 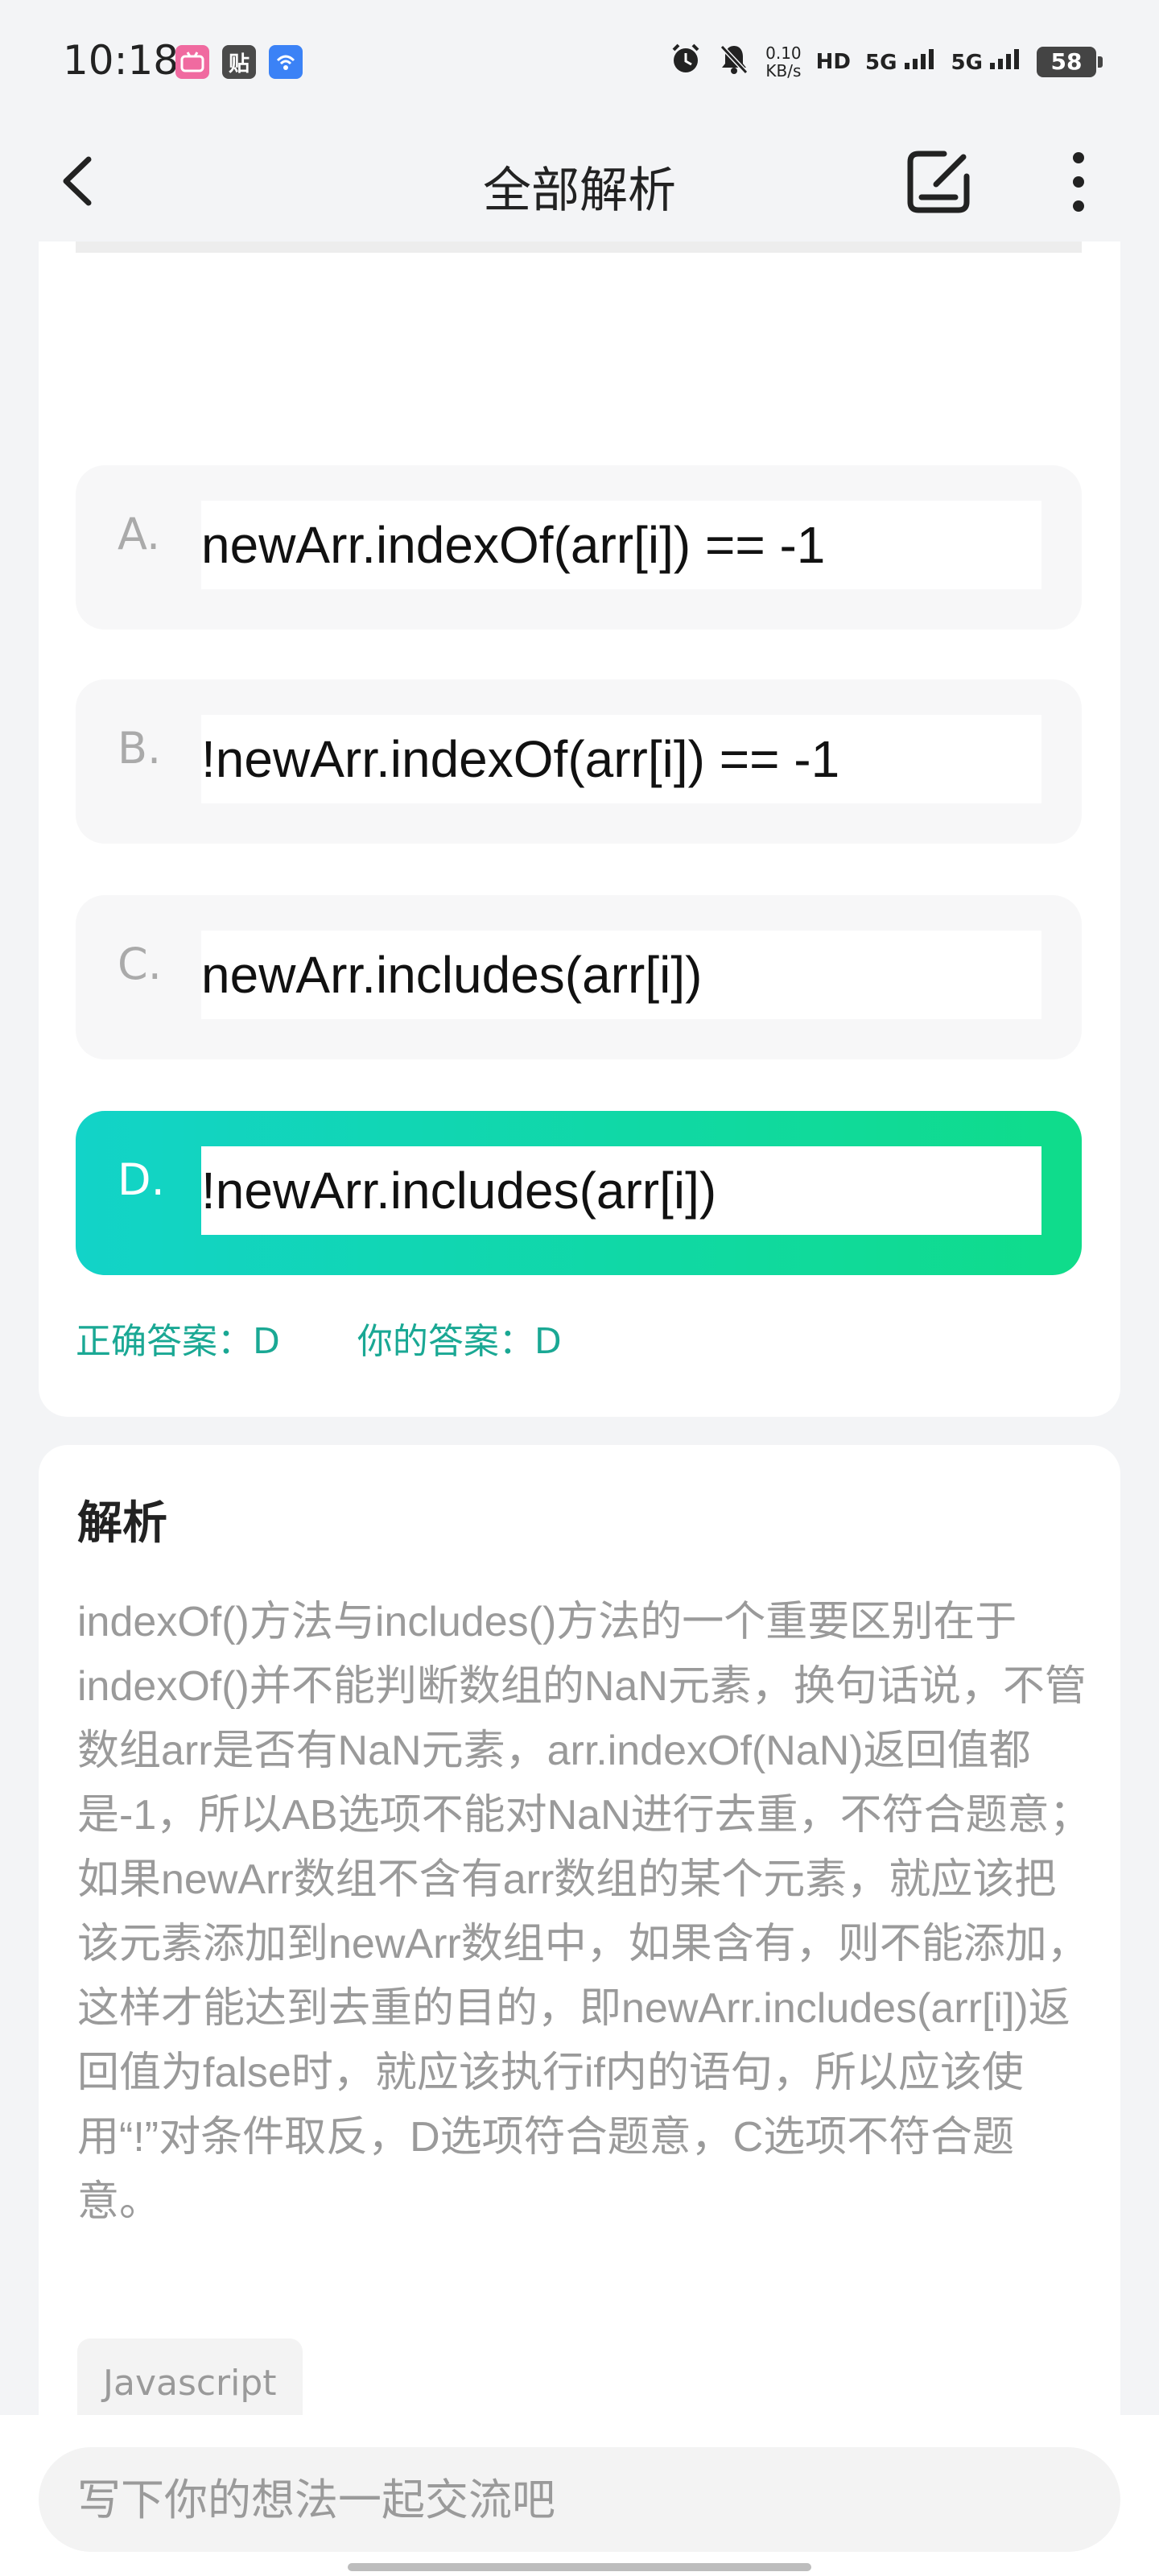 I want to click on bilibili-app-icon, so click(x=192, y=62).